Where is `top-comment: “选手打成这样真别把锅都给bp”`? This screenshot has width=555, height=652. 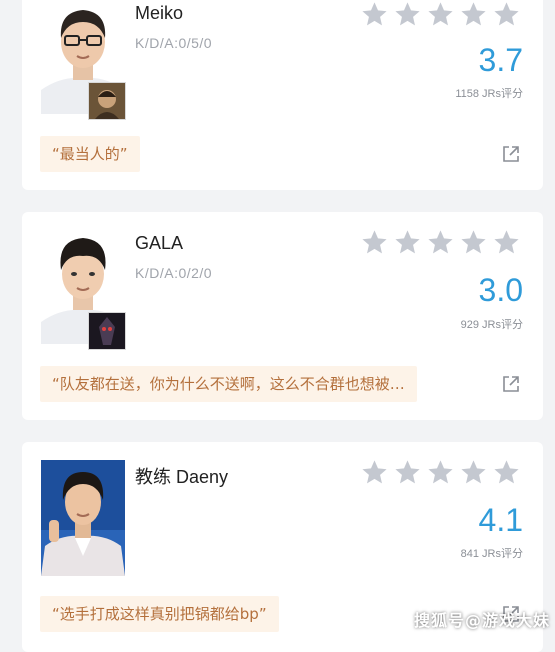
top-comment: “选手打成这样真别把锅都给bp” is located at coordinates (159, 614).